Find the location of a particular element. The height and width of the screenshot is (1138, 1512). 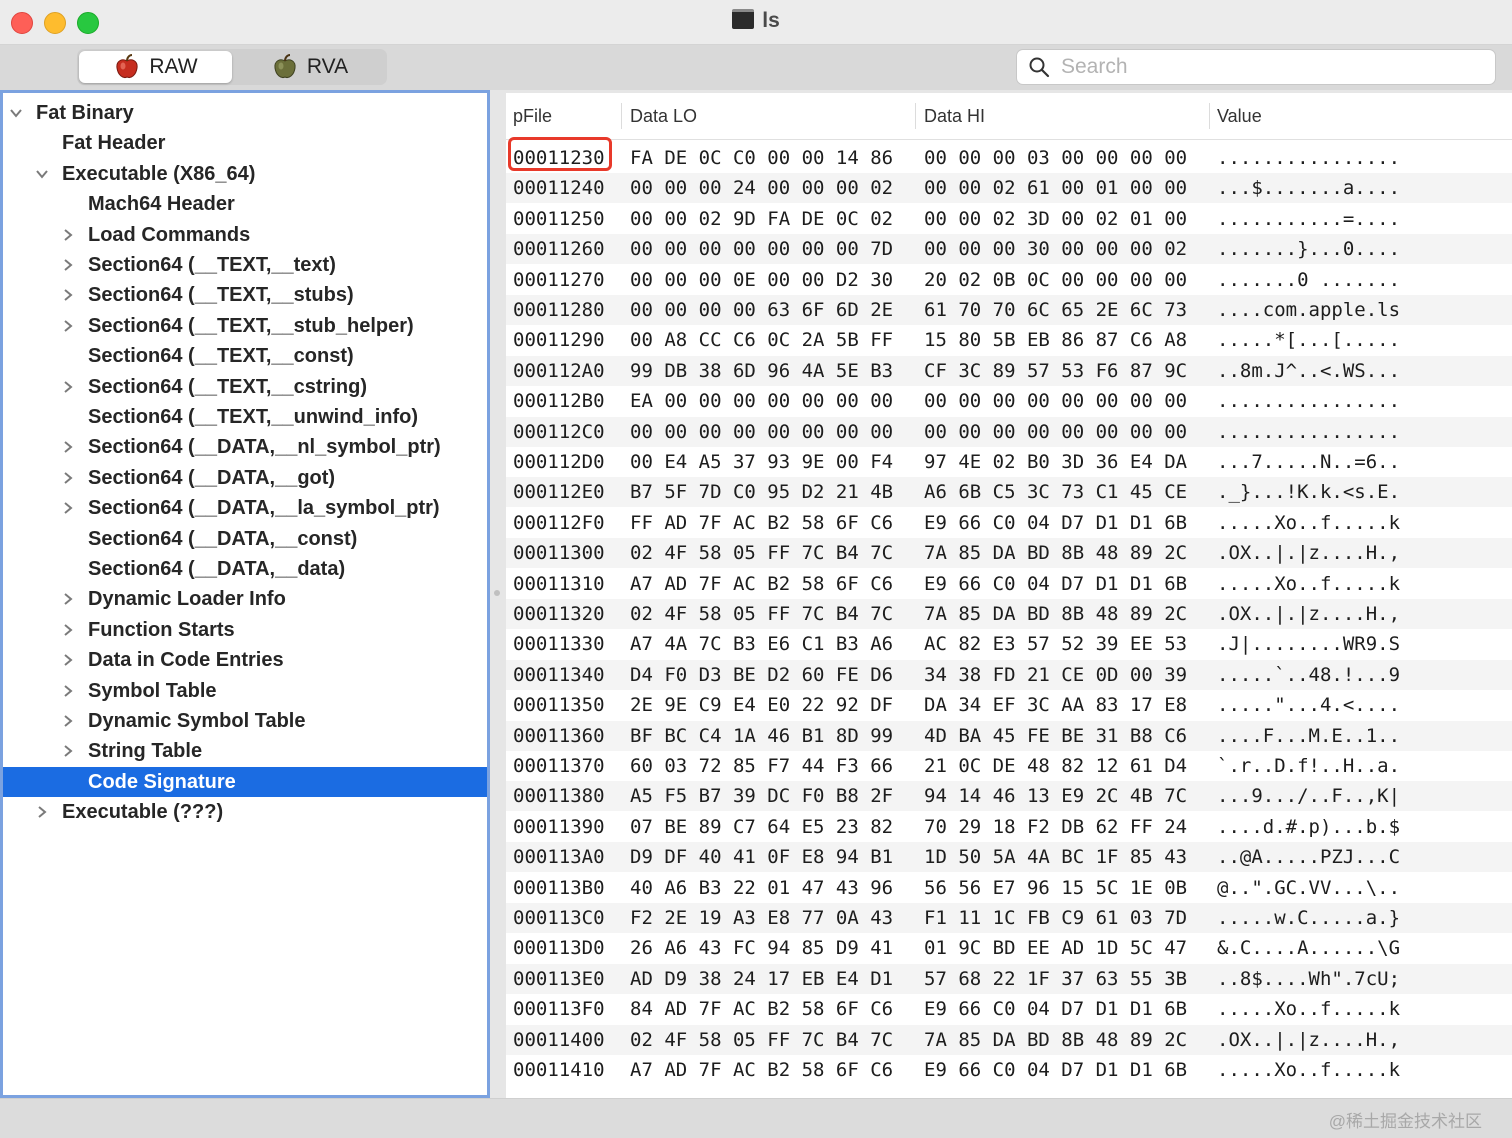

value-cell: ._}...!K.k.<s.E. is located at coordinates (1309, 492).